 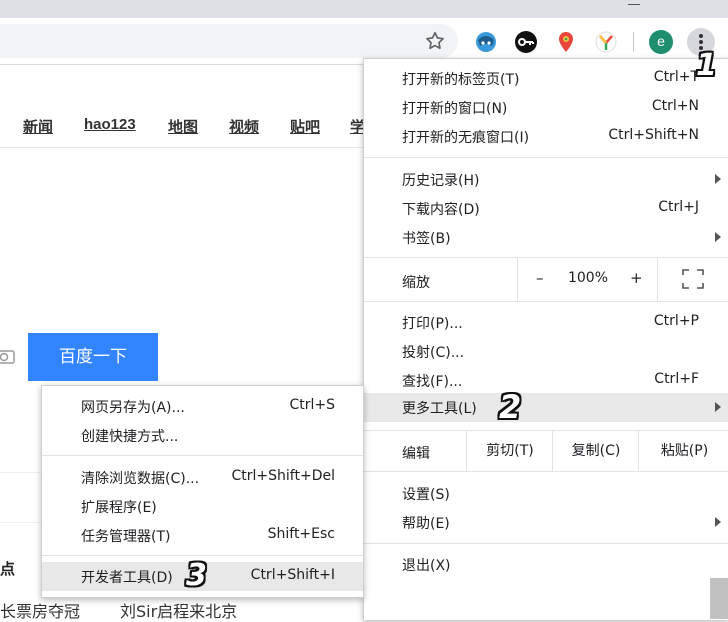 What do you see at coordinates (127, 578) in the screenshot?
I see `menu-item-label: 开发者工具(D)` at bounding box center [127, 578].